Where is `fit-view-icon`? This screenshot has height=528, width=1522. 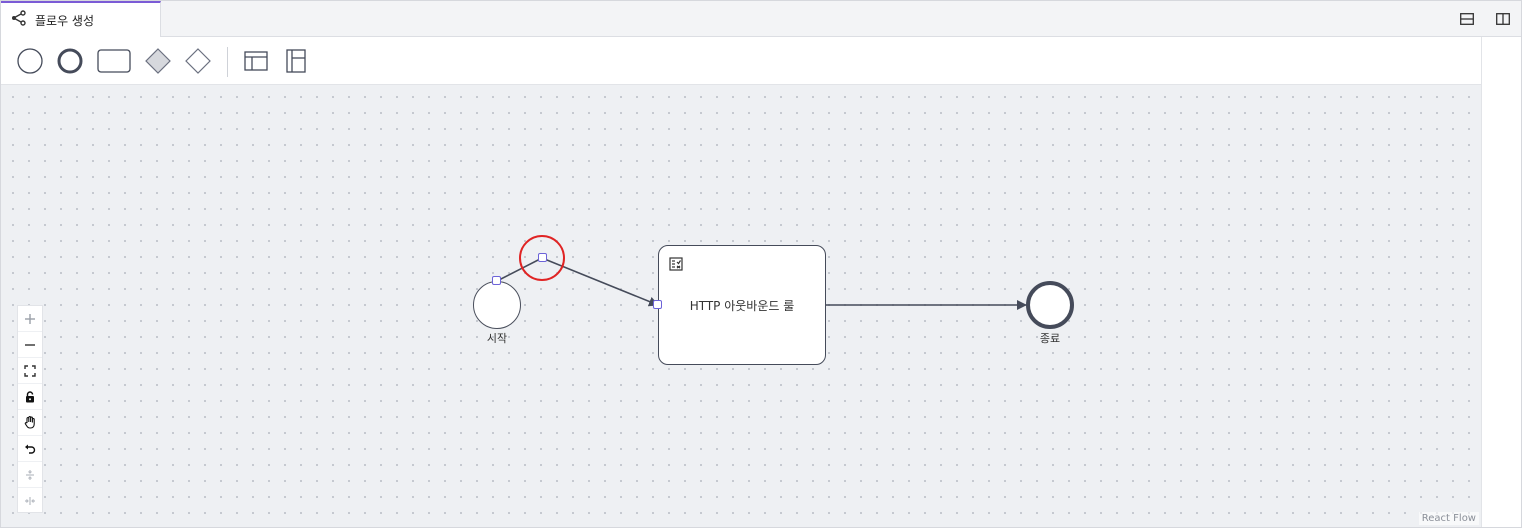
fit-view-icon is located at coordinates (30, 370).